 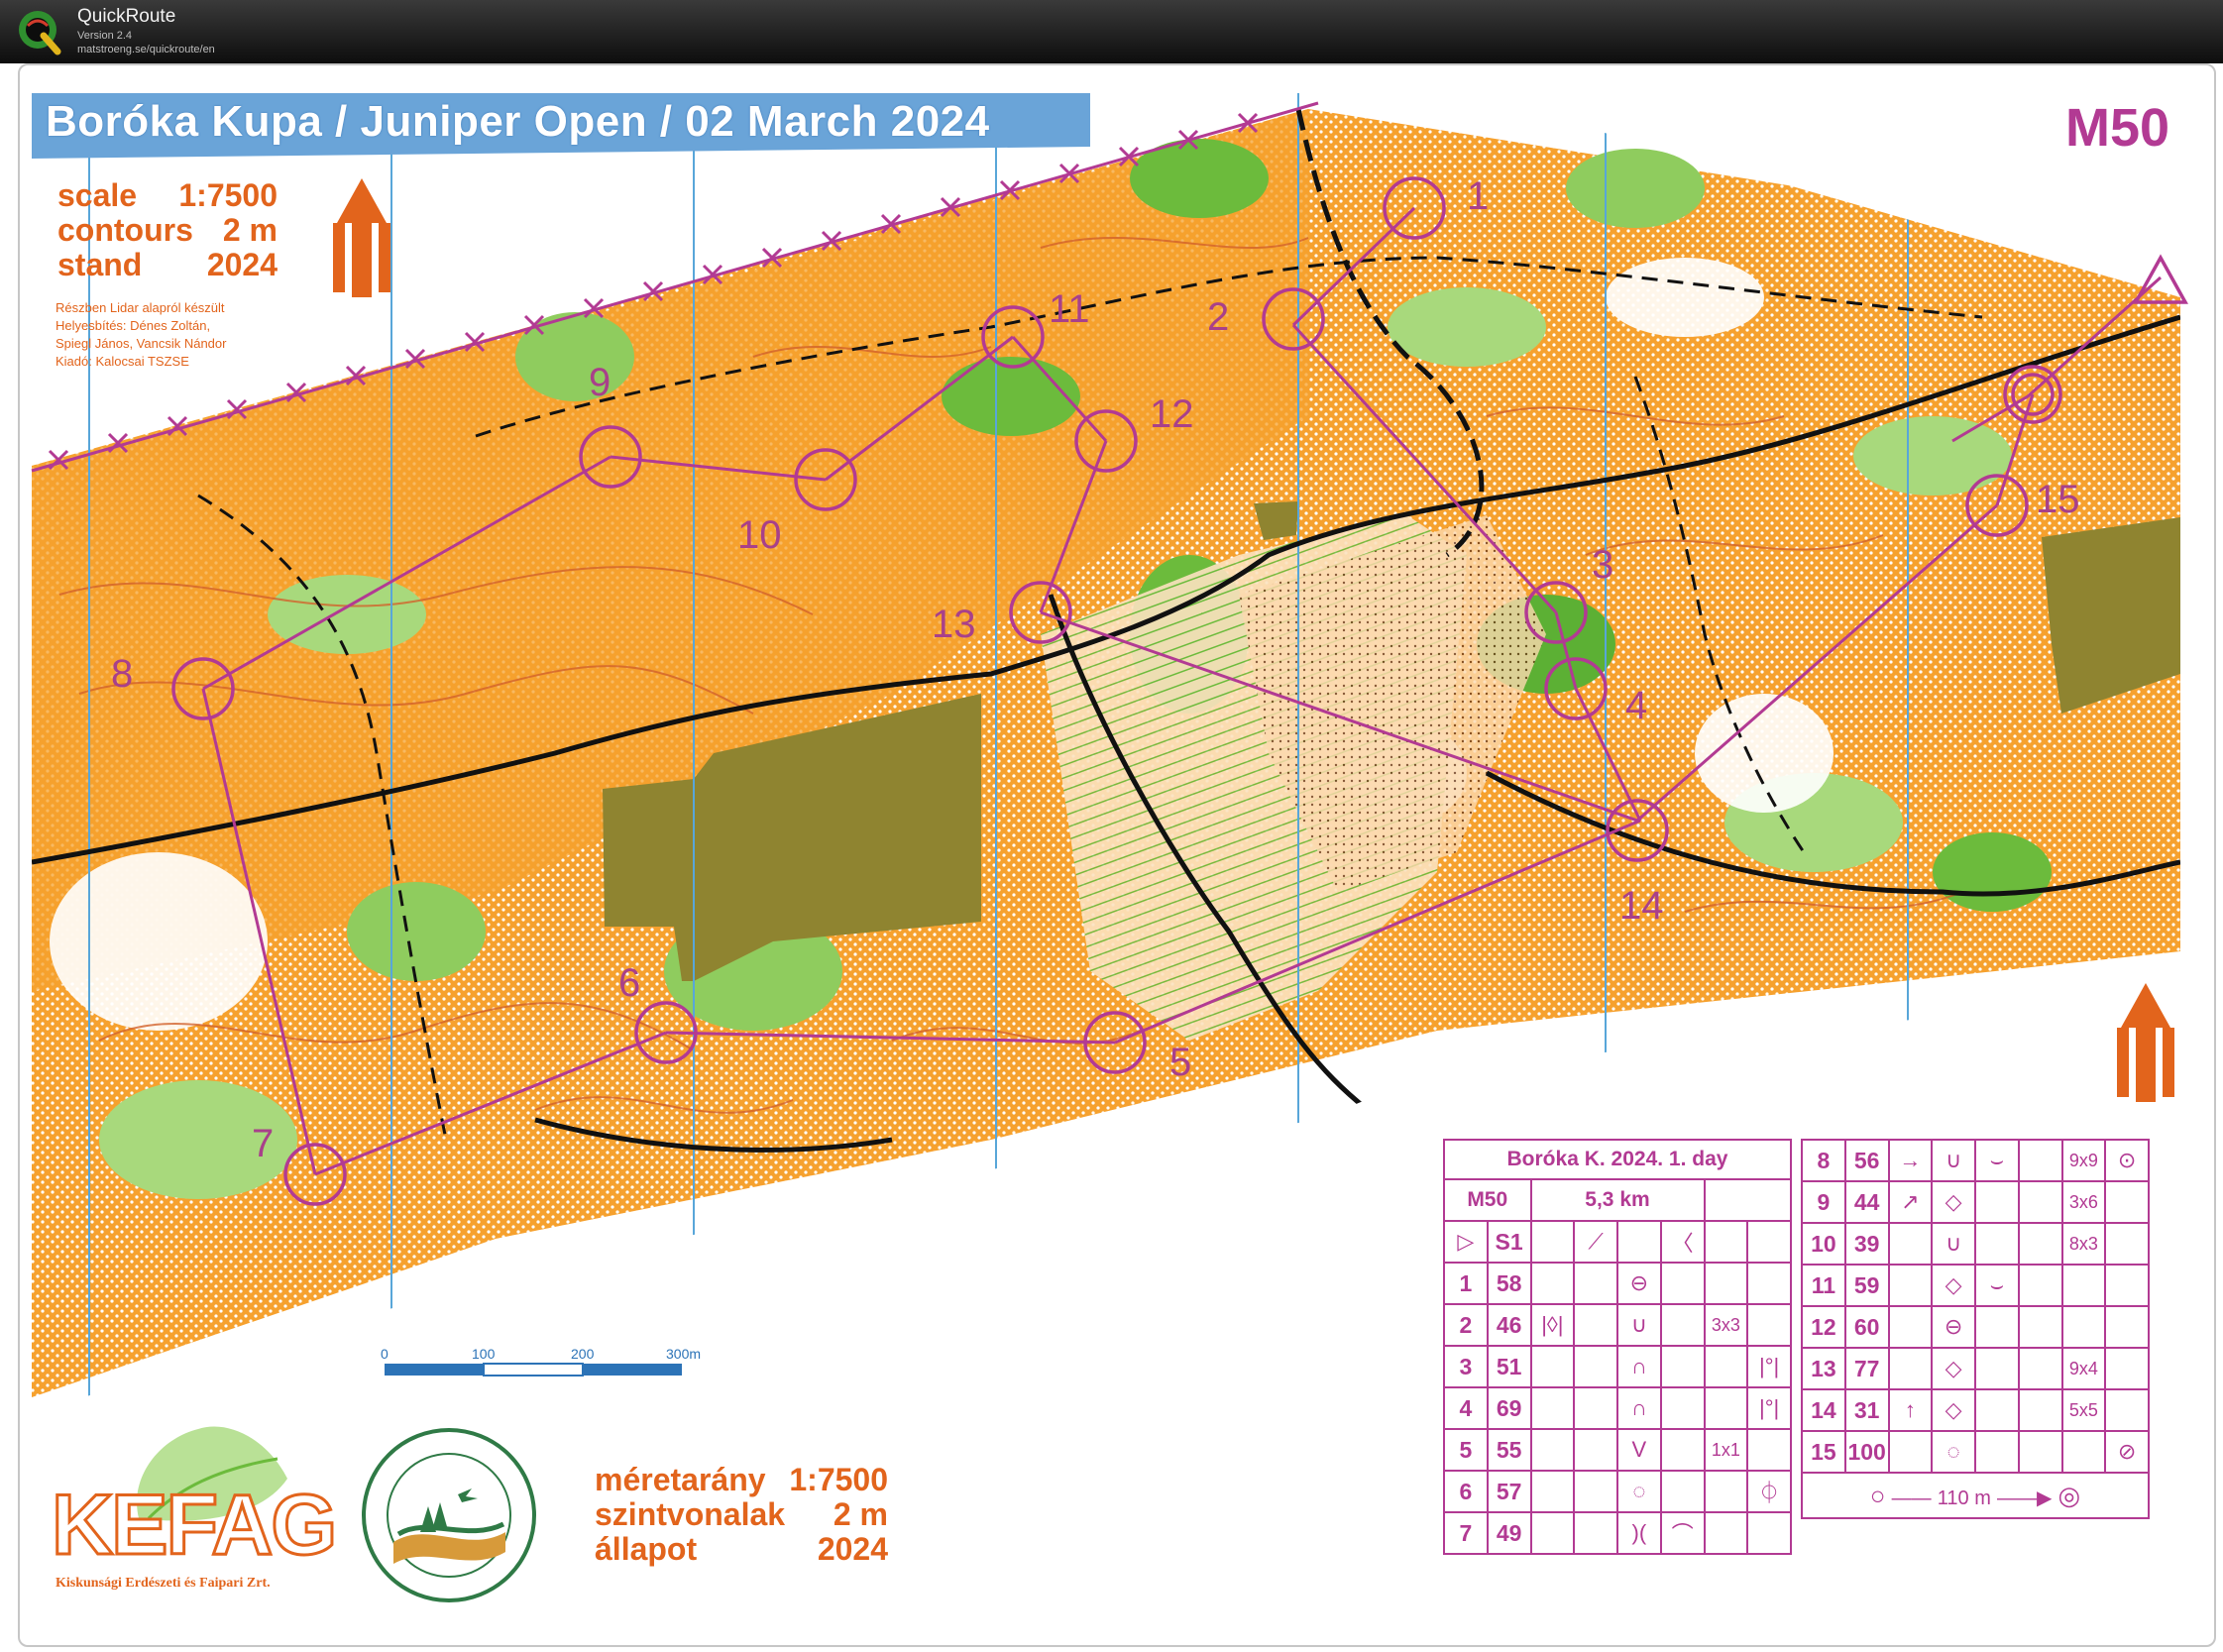 What do you see at coordinates (1069, 309) in the screenshot?
I see `control-number: 11` at bounding box center [1069, 309].